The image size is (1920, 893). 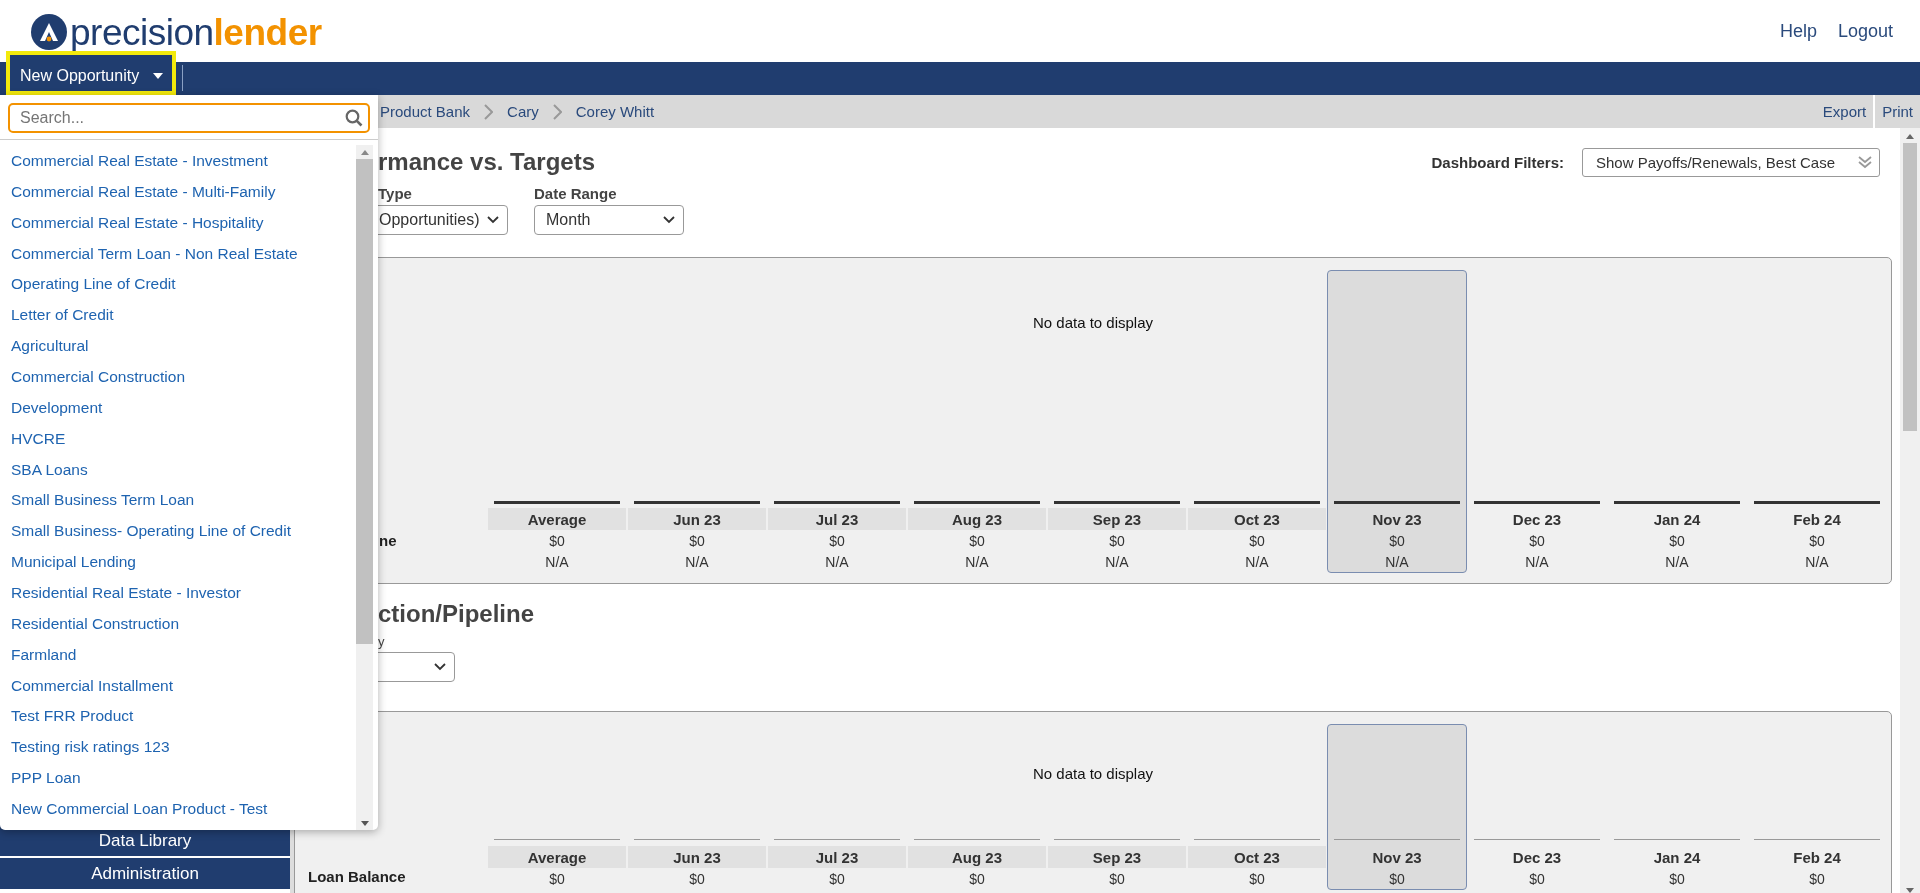 What do you see at coordinates (425, 111) in the screenshot?
I see `breadcrumb-link: Product Bank` at bounding box center [425, 111].